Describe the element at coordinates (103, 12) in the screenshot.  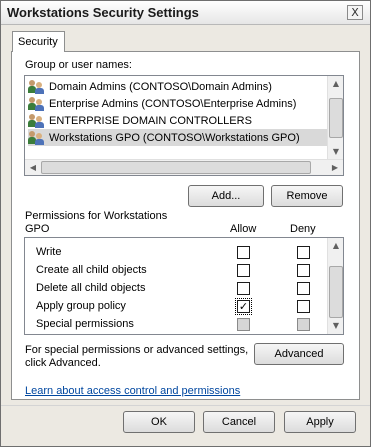
I see `window-title: Workstations Security Settings` at that location.